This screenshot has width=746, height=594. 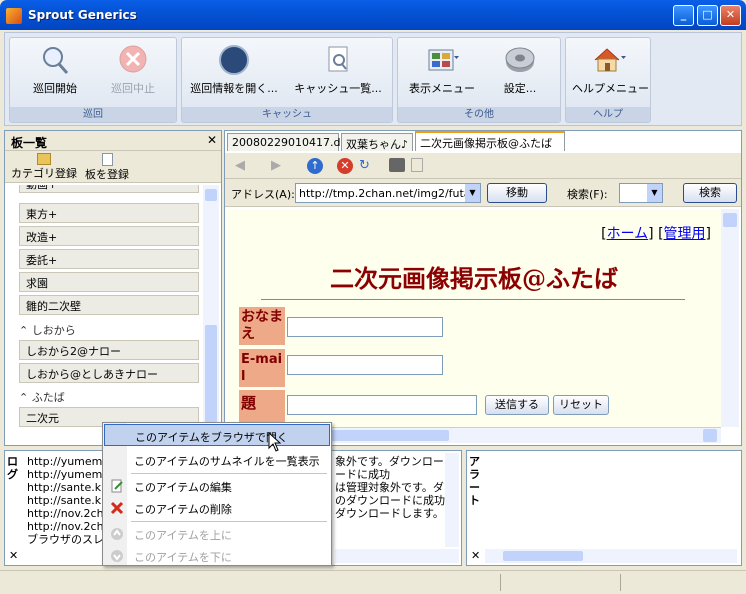 I want to click on log-vertical-scrollbar, so click(x=452, y=500).